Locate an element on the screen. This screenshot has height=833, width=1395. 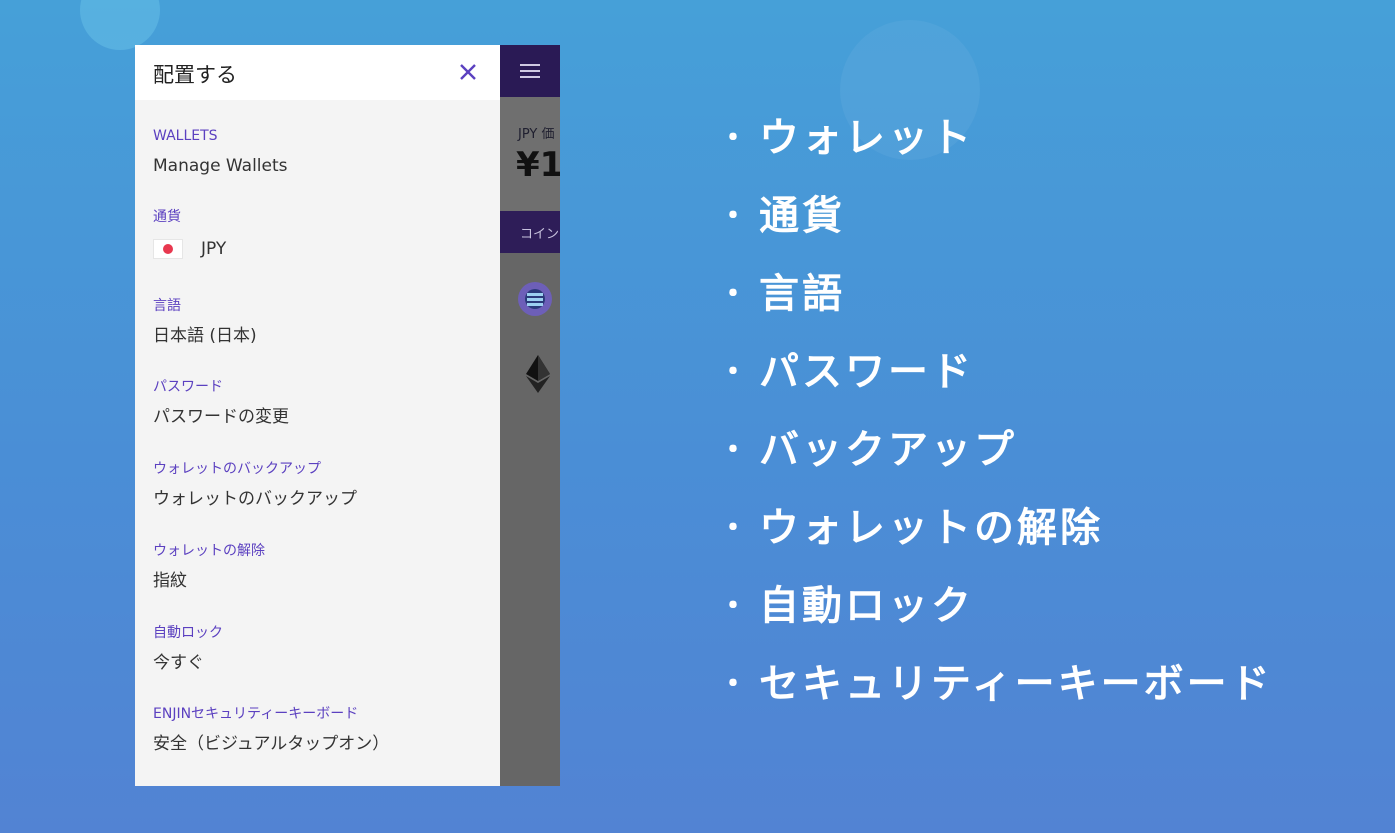
section-unlock: ウォレットの解除 指紋 is located at coordinates (209, 567).